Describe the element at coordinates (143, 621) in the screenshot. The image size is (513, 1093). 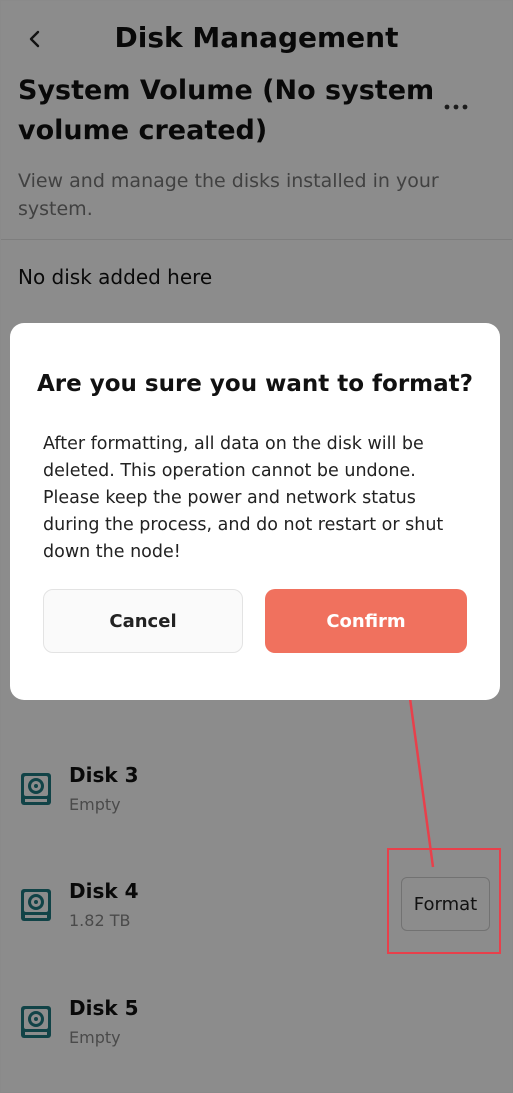
I see `cancel-button: Cancel` at that location.